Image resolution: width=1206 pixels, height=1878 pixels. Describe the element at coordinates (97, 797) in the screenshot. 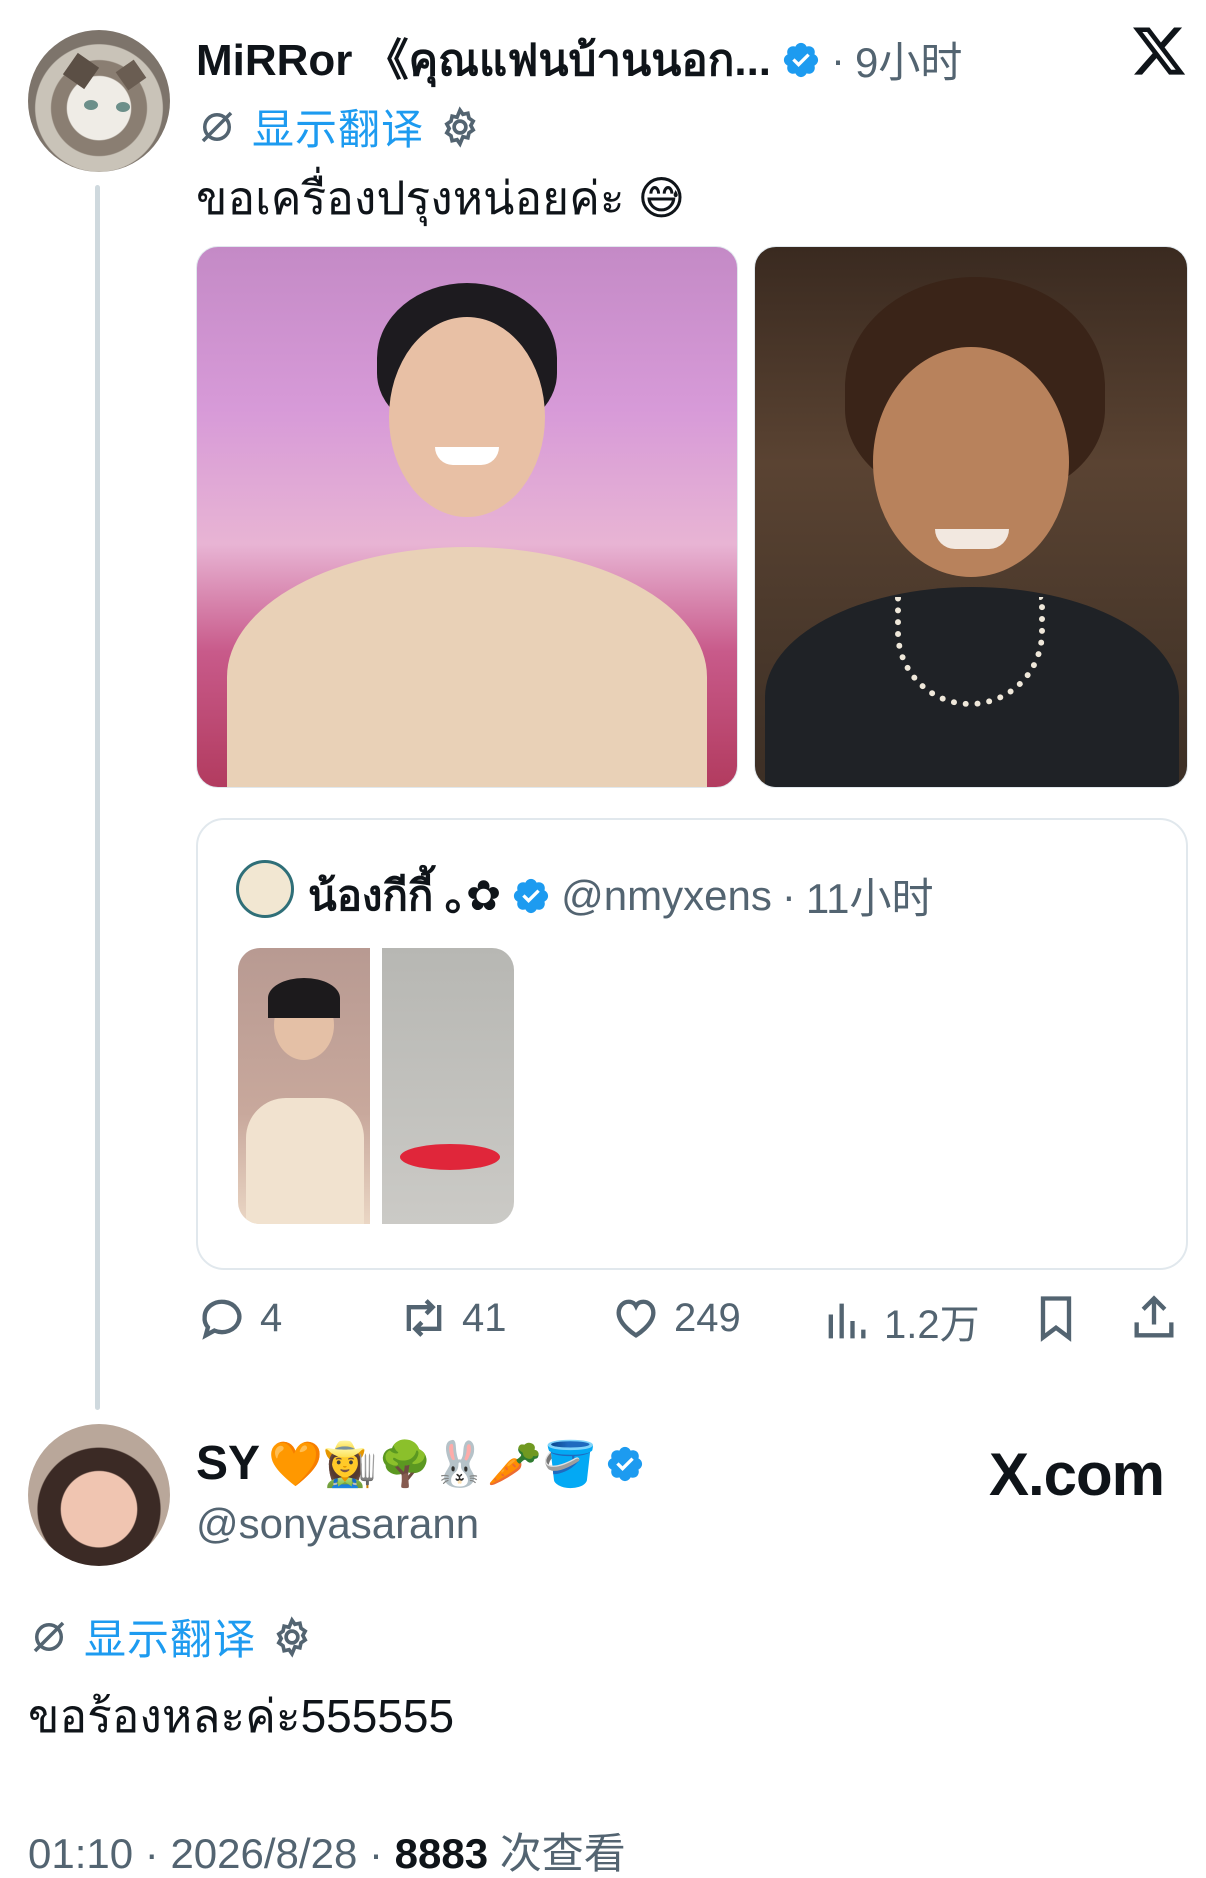

I see `thread-line` at that location.